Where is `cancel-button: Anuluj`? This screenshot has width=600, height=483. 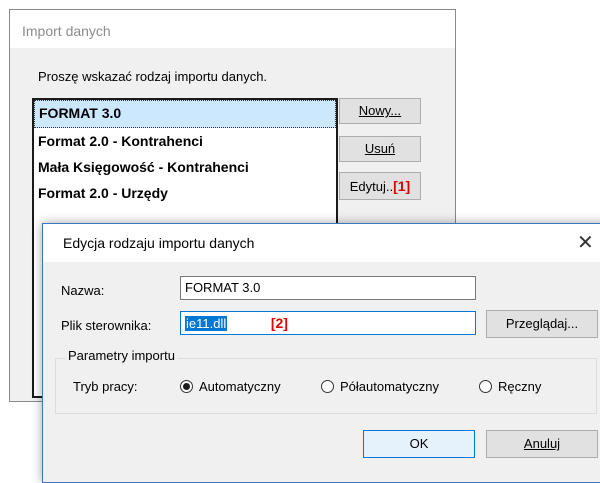
cancel-button: Anuluj is located at coordinates (542, 444).